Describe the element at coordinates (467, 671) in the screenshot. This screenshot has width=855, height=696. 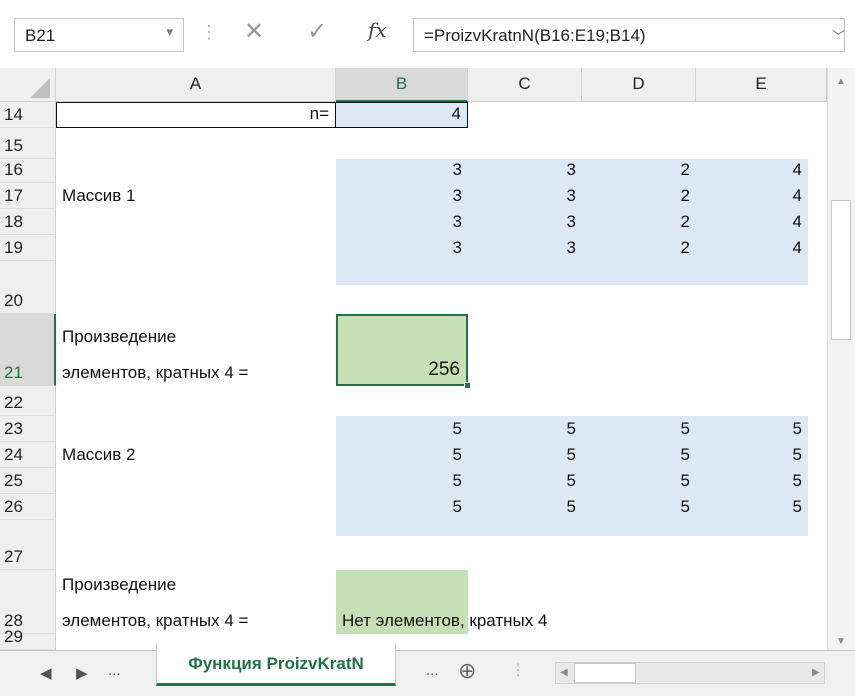
I see `add-sheet-icon: ⊕` at that location.